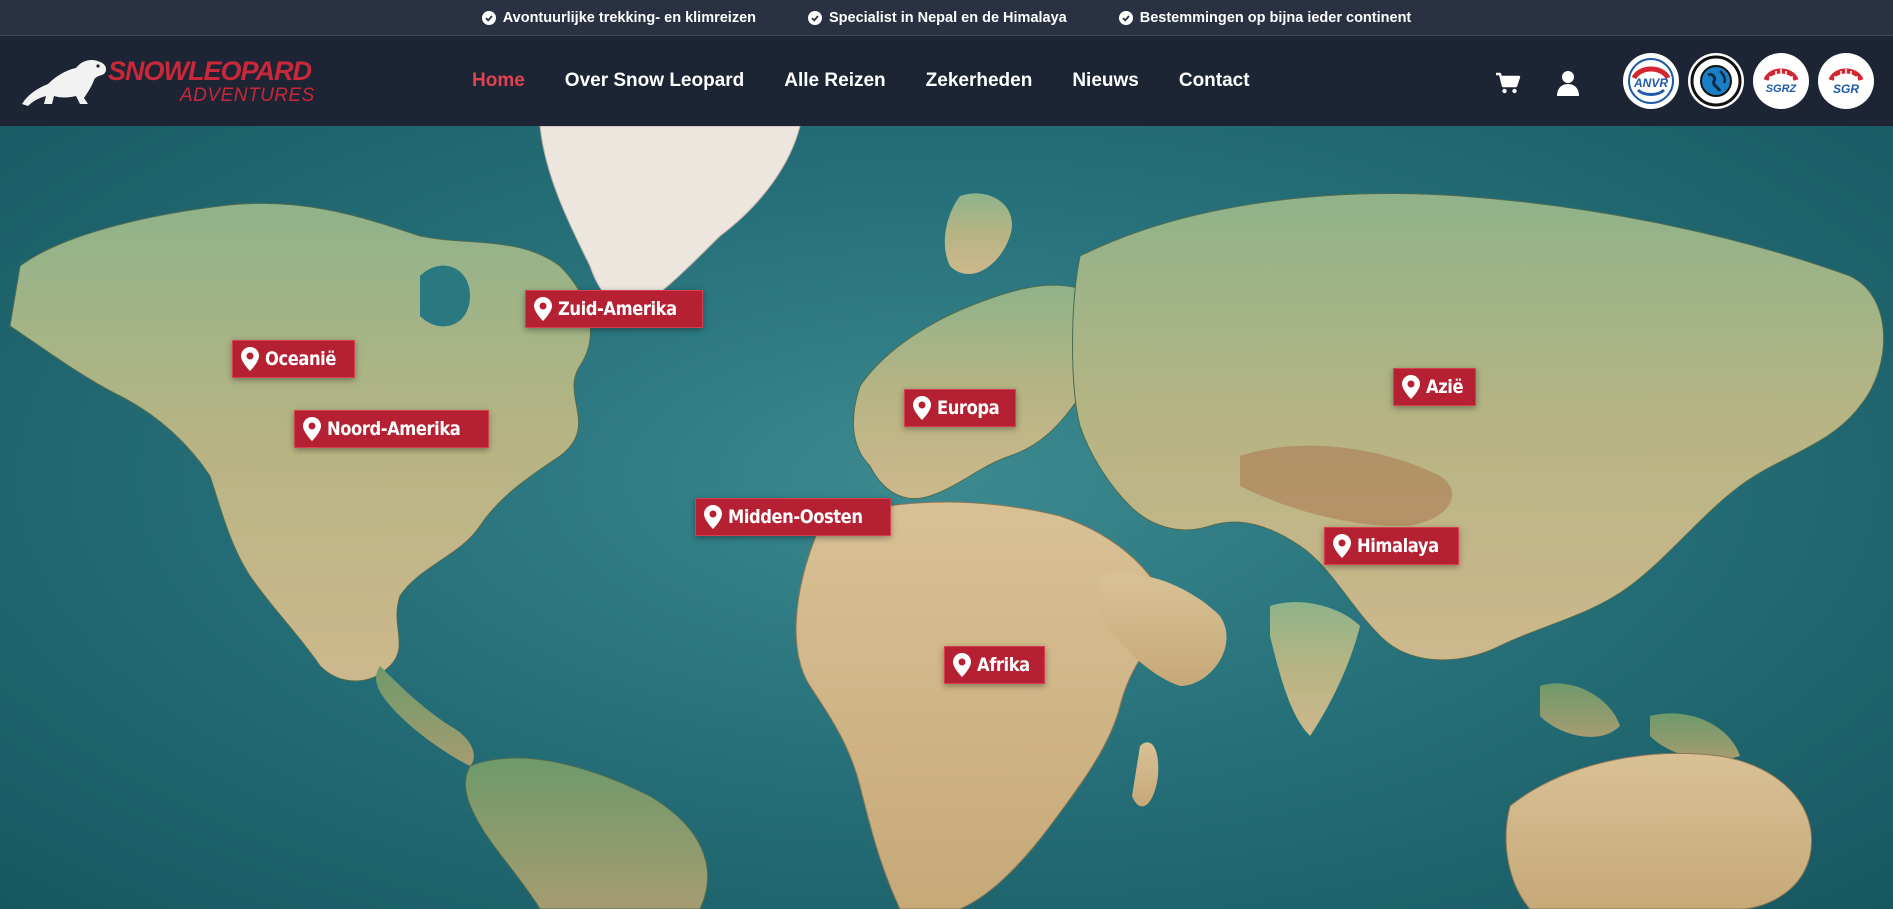 This screenshot has height=909, width=1893. What do you see at coordinates (1568, 83) in the screenshot?
I see `user-icon` at bounding box center [1568, 83].